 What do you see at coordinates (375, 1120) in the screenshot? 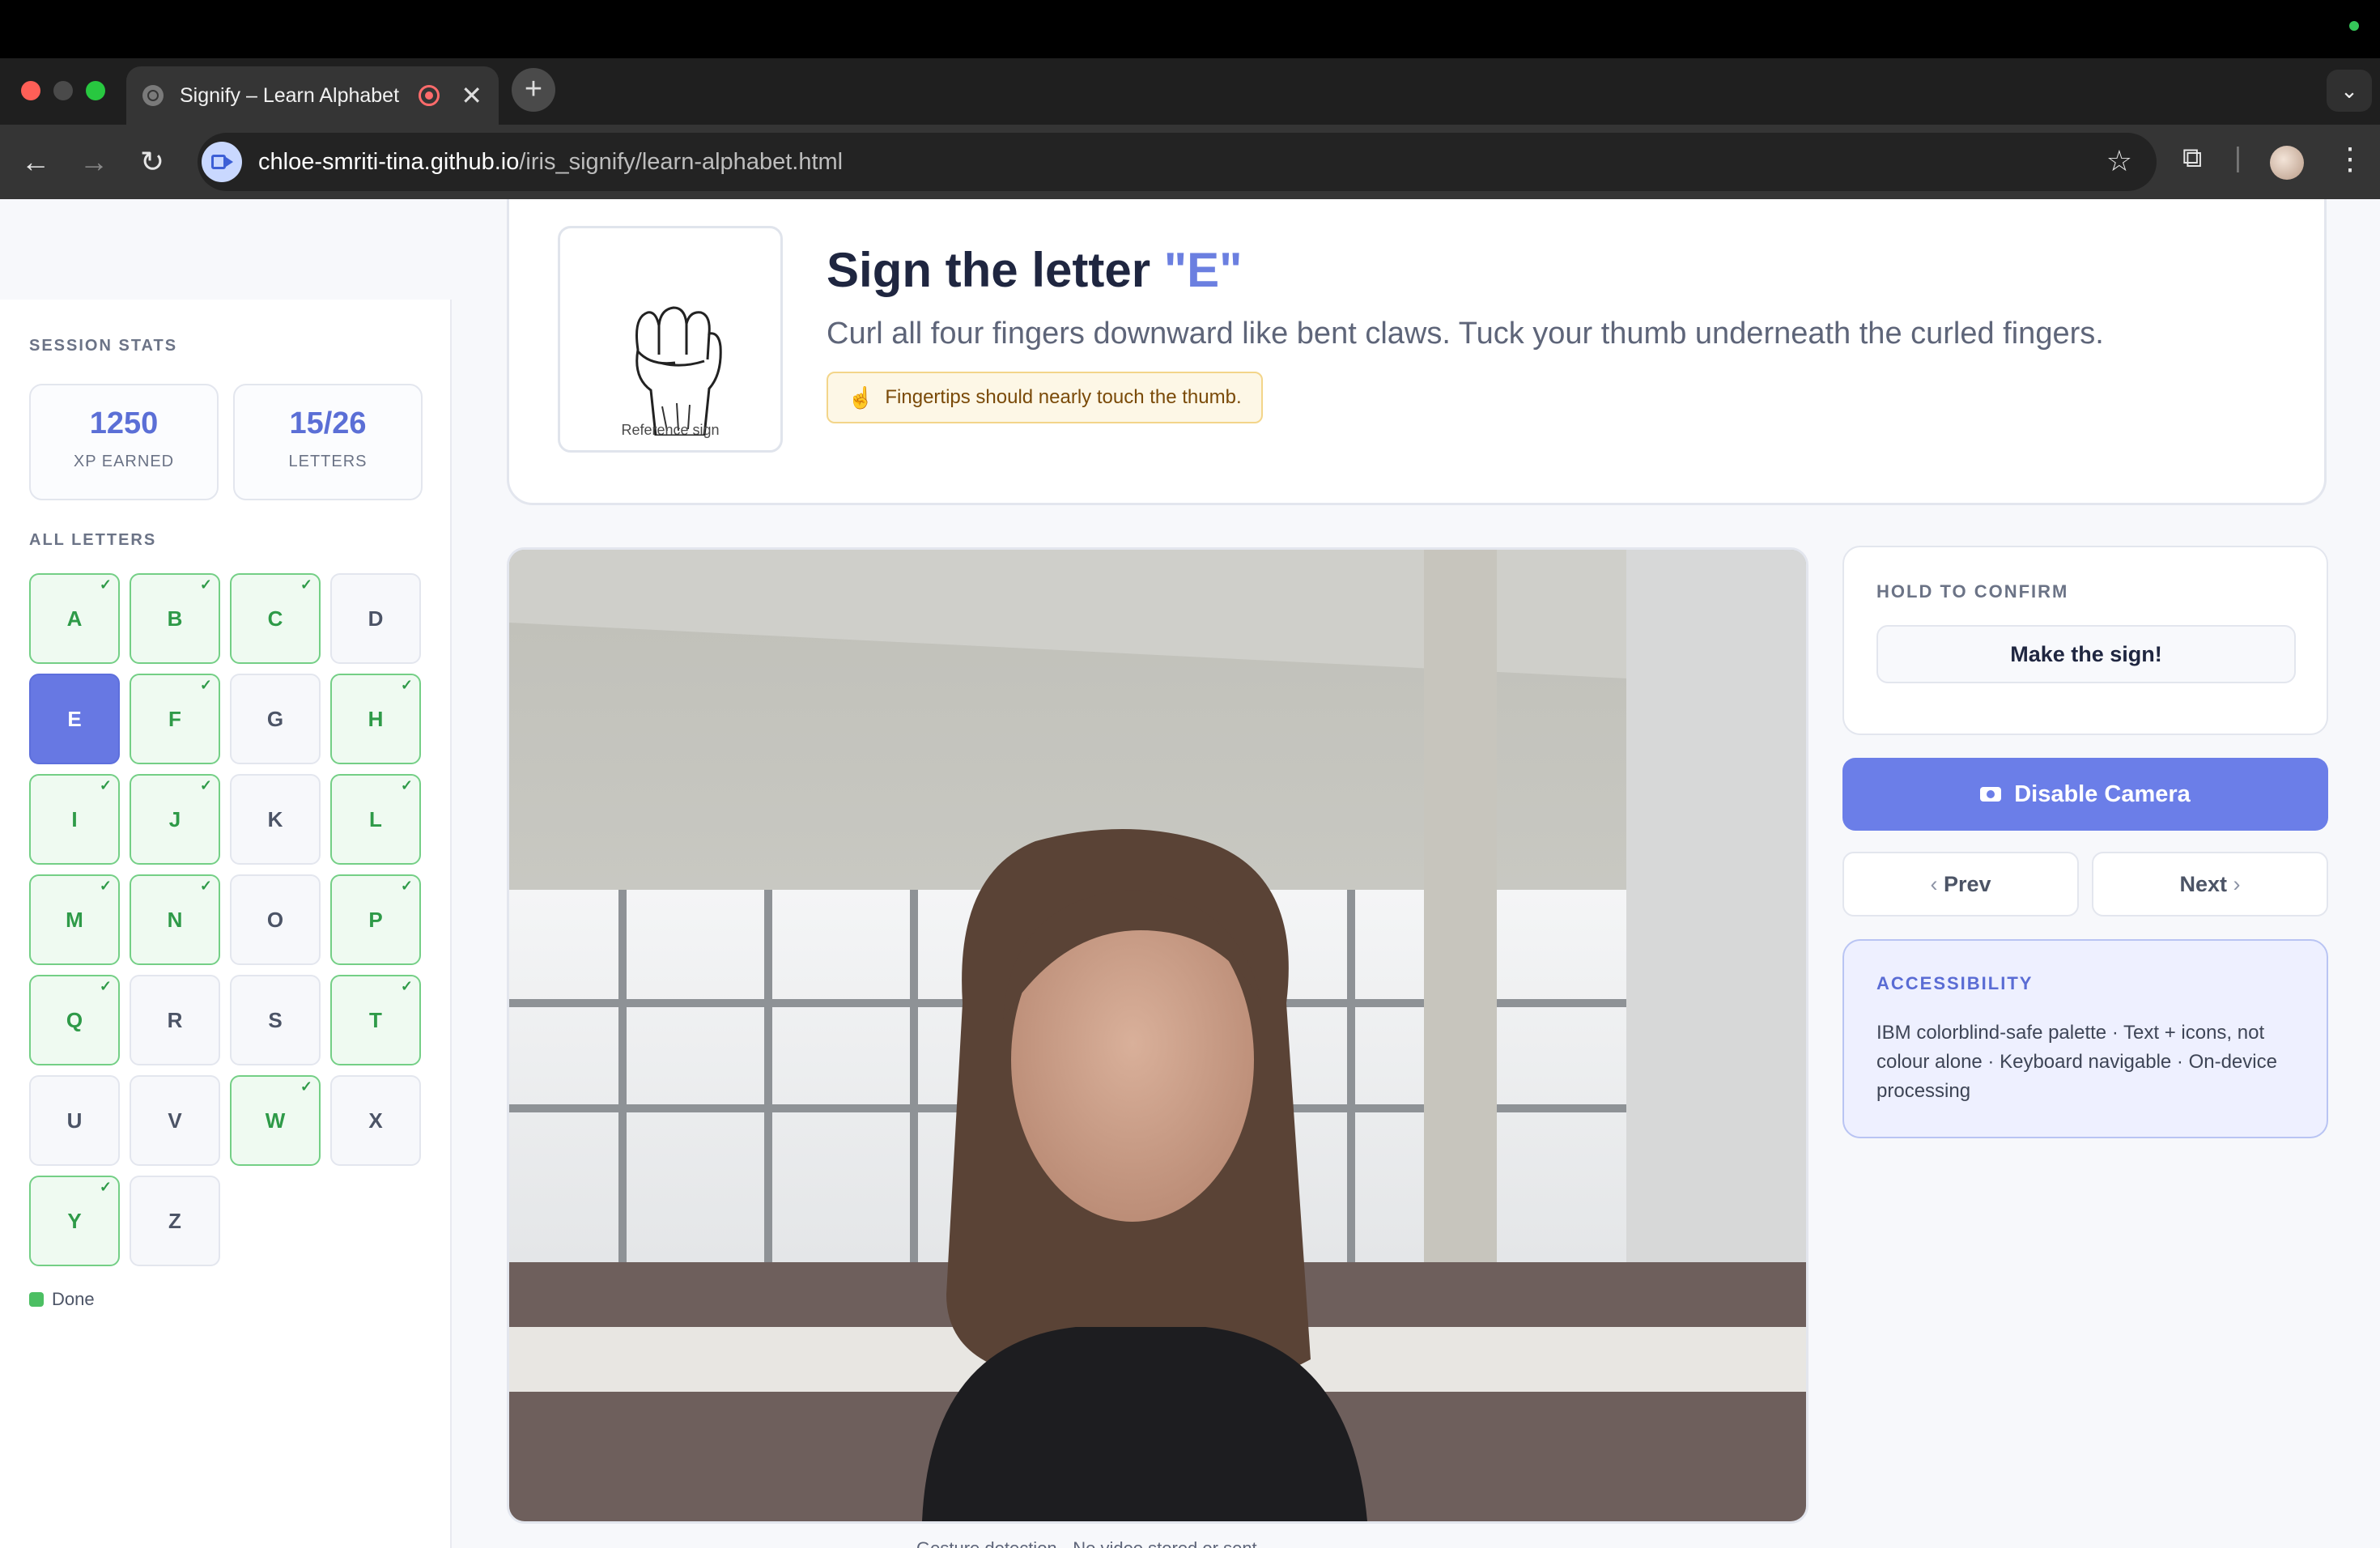
I see `letter-tile-x: X` at bounding box center [375, 1120].